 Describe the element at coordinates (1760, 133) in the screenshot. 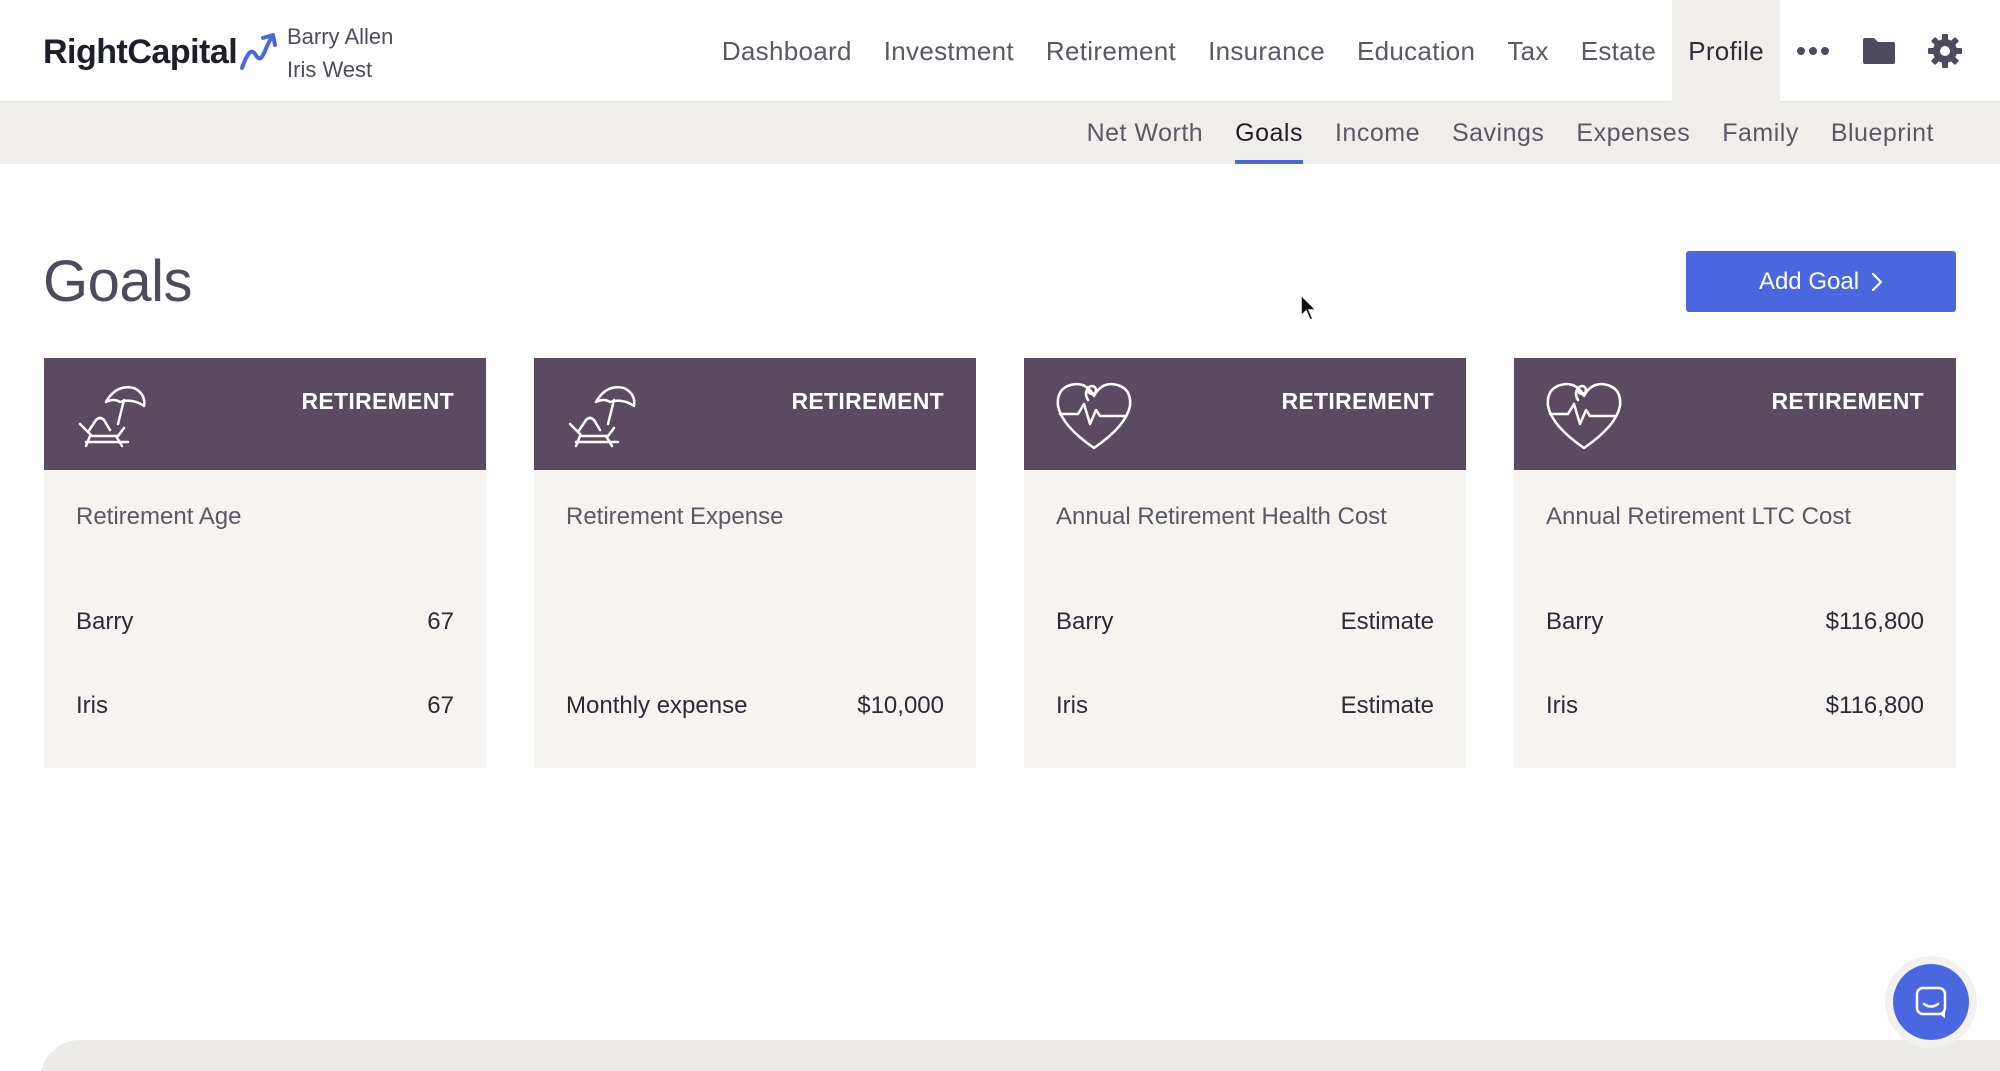

I see `tab-family: Family` at that location.